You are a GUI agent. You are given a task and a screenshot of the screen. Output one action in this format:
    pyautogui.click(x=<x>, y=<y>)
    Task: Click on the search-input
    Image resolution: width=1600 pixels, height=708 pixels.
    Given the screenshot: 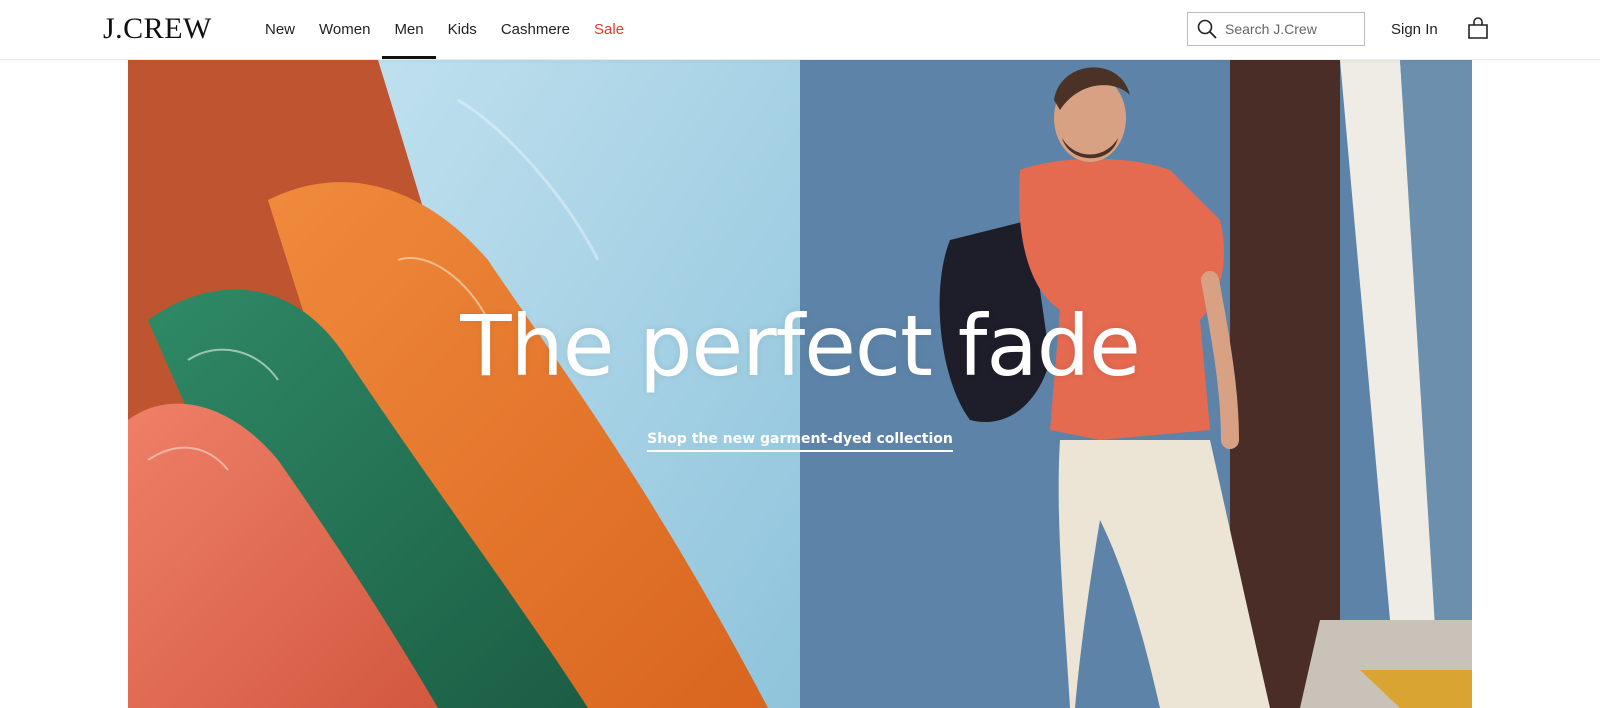 What is the action you would take?
    pyautogui.click(x=1290, y=29)
    